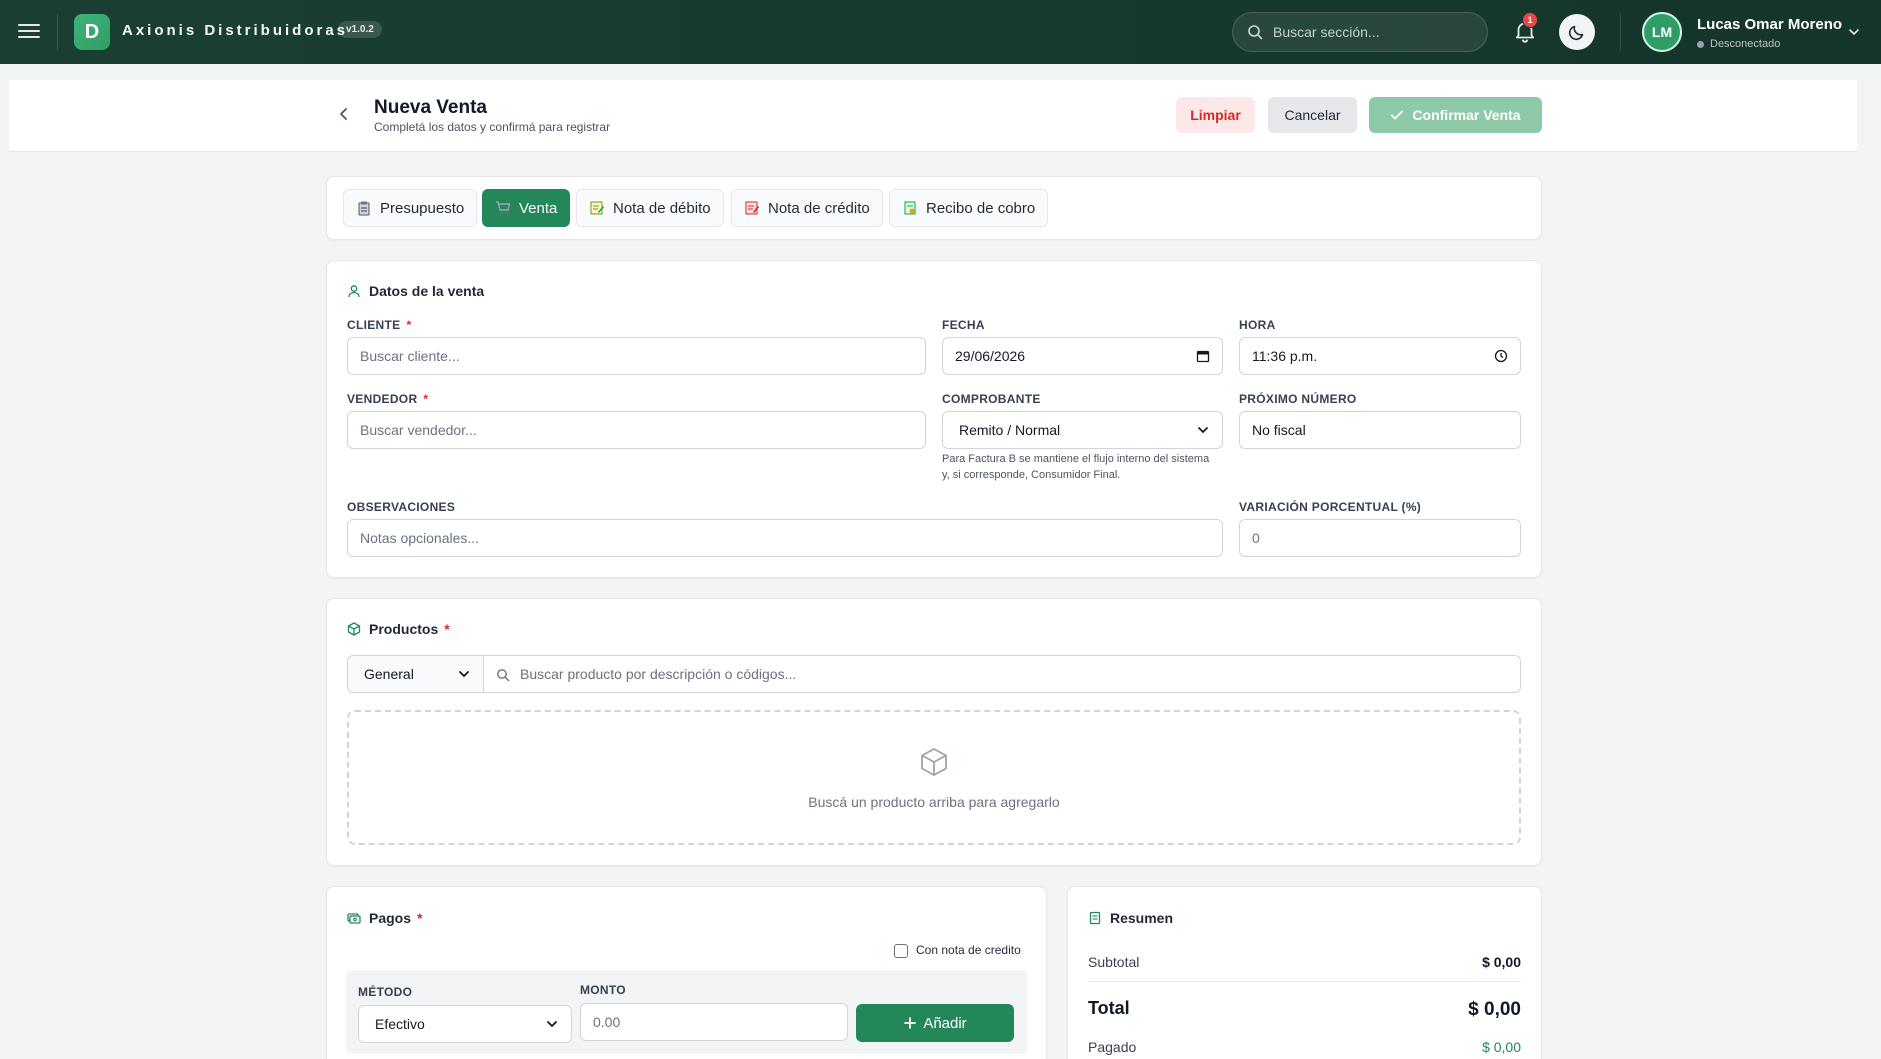 The height and width of the screenshot is (1059, 1881). I want to click on subtotal-label: Subtotal, so click(1114, 962).